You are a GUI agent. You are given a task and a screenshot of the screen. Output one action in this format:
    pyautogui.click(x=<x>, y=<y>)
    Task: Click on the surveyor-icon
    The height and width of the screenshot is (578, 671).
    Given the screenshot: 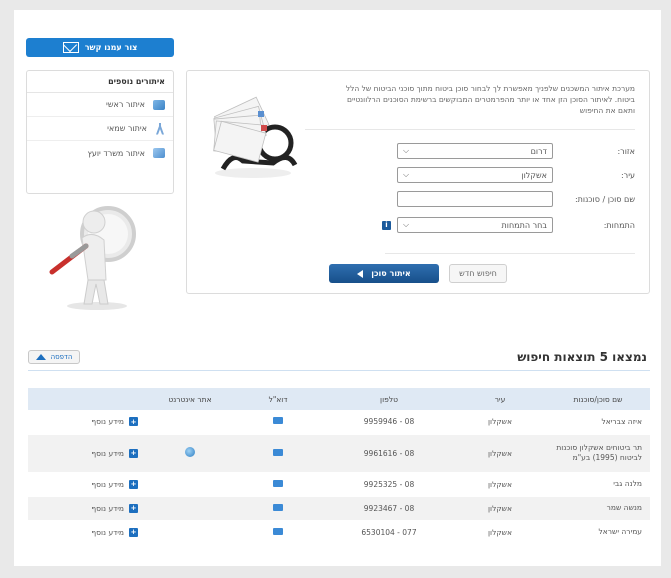 What is the action you would take?
    pyautogui.click(x=160, y=128)
    